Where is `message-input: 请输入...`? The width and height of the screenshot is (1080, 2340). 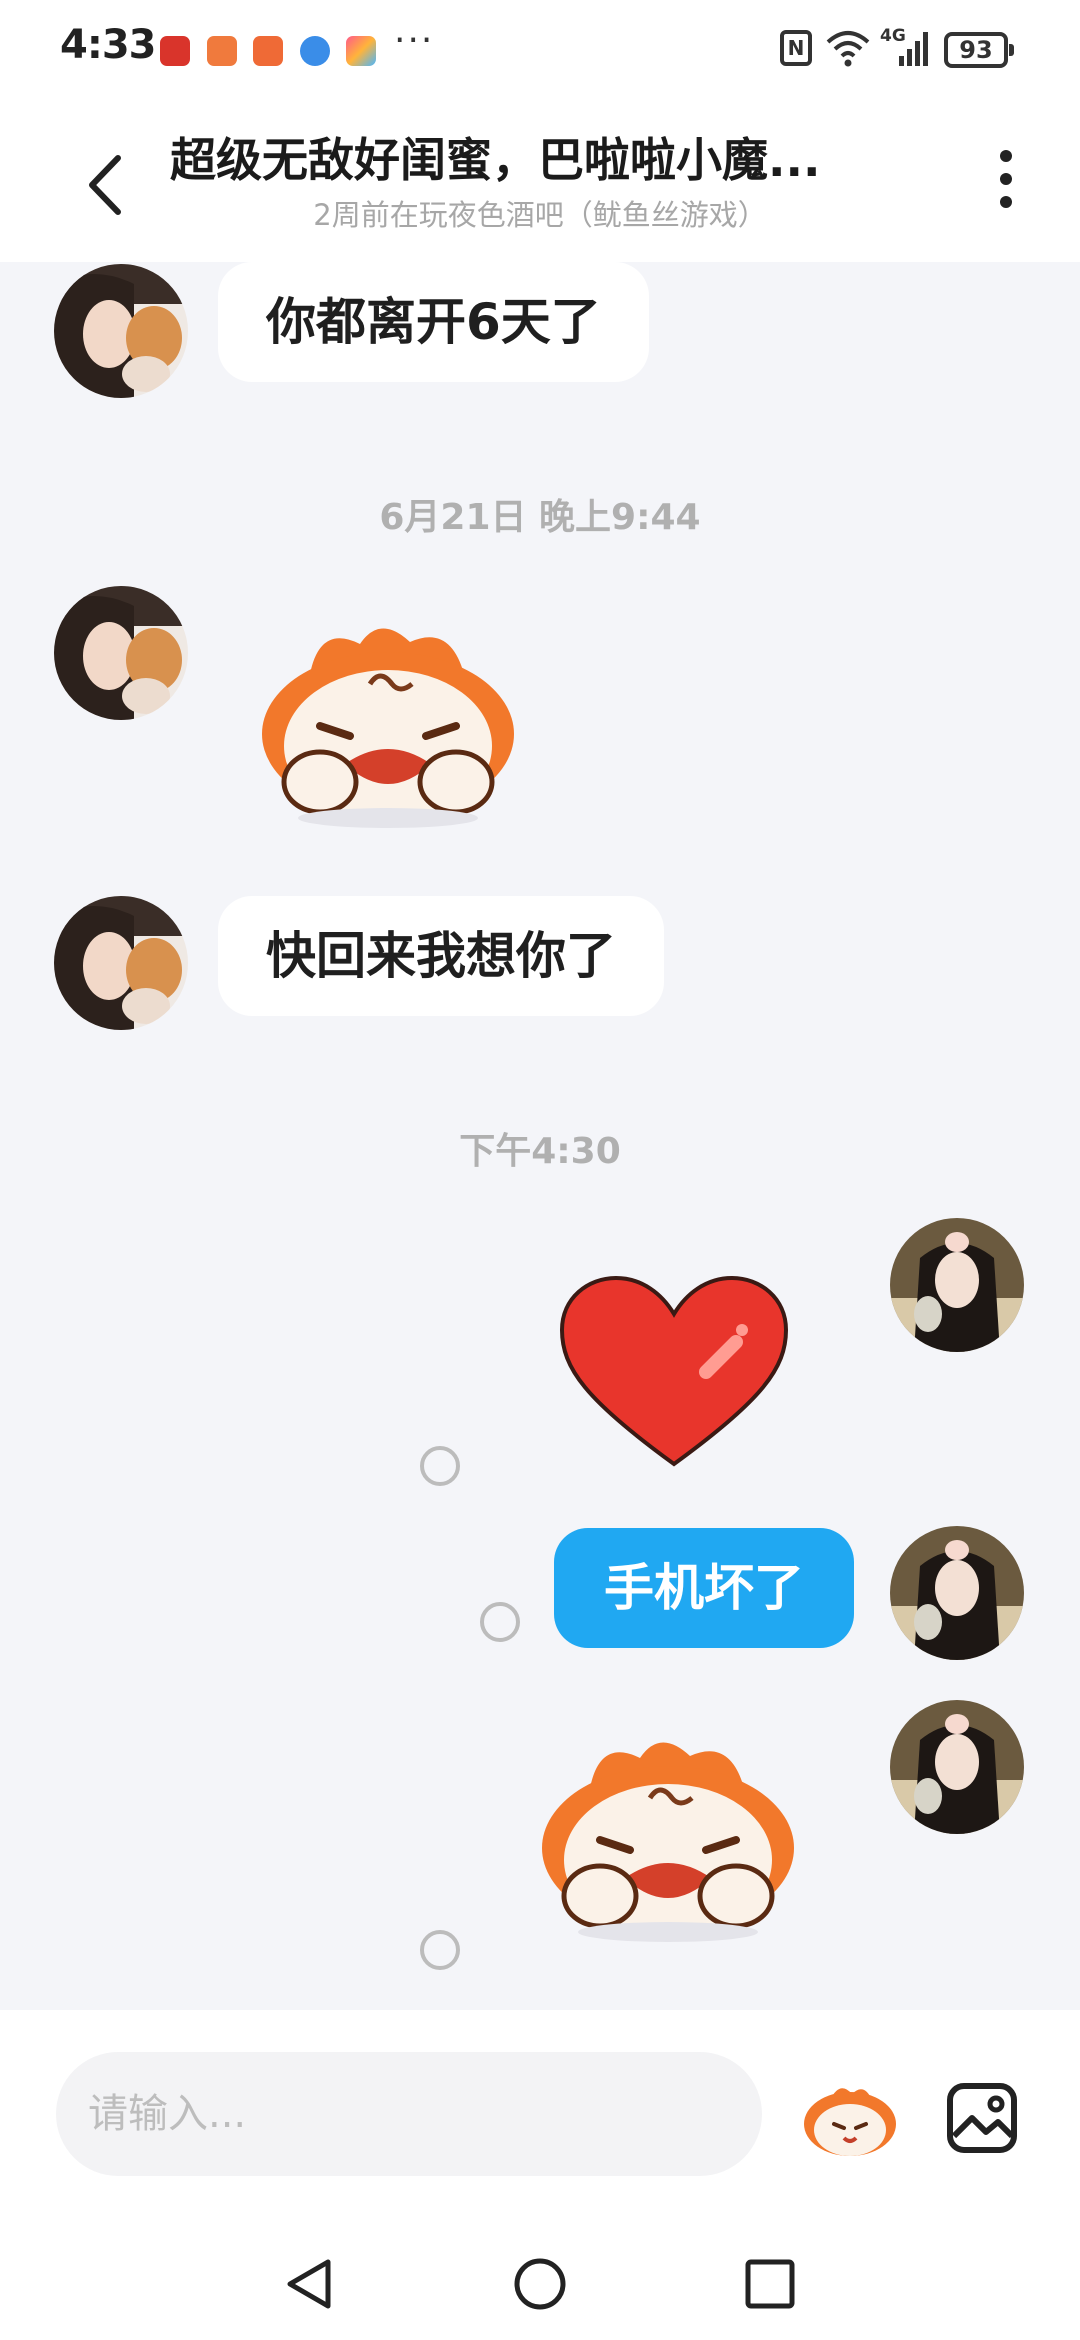
message-input: 请输入... is located at coordinates (409, 2114).